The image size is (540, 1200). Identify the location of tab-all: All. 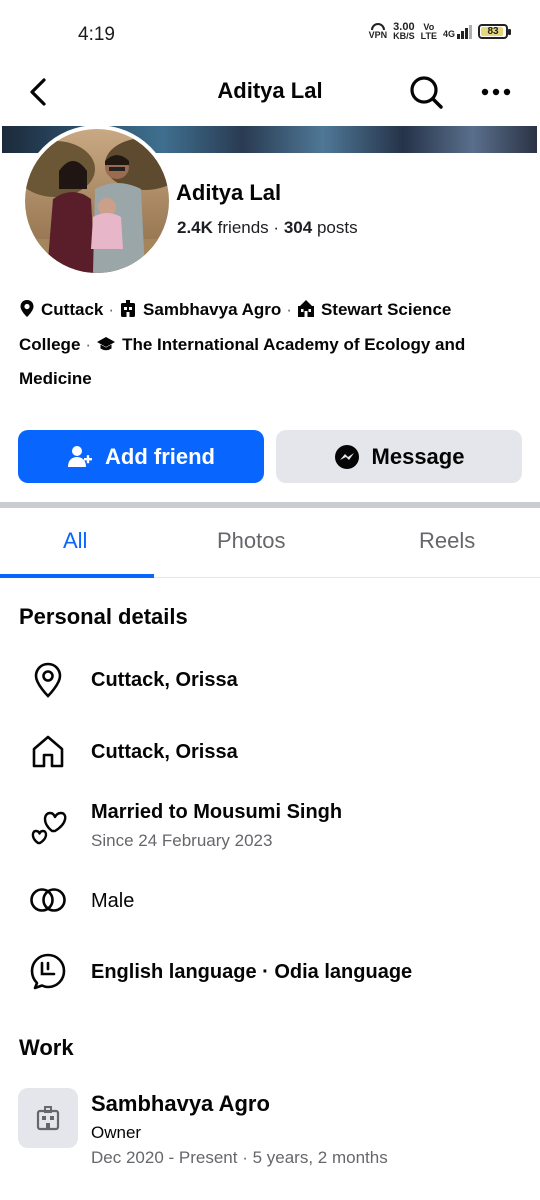
(75, 541).